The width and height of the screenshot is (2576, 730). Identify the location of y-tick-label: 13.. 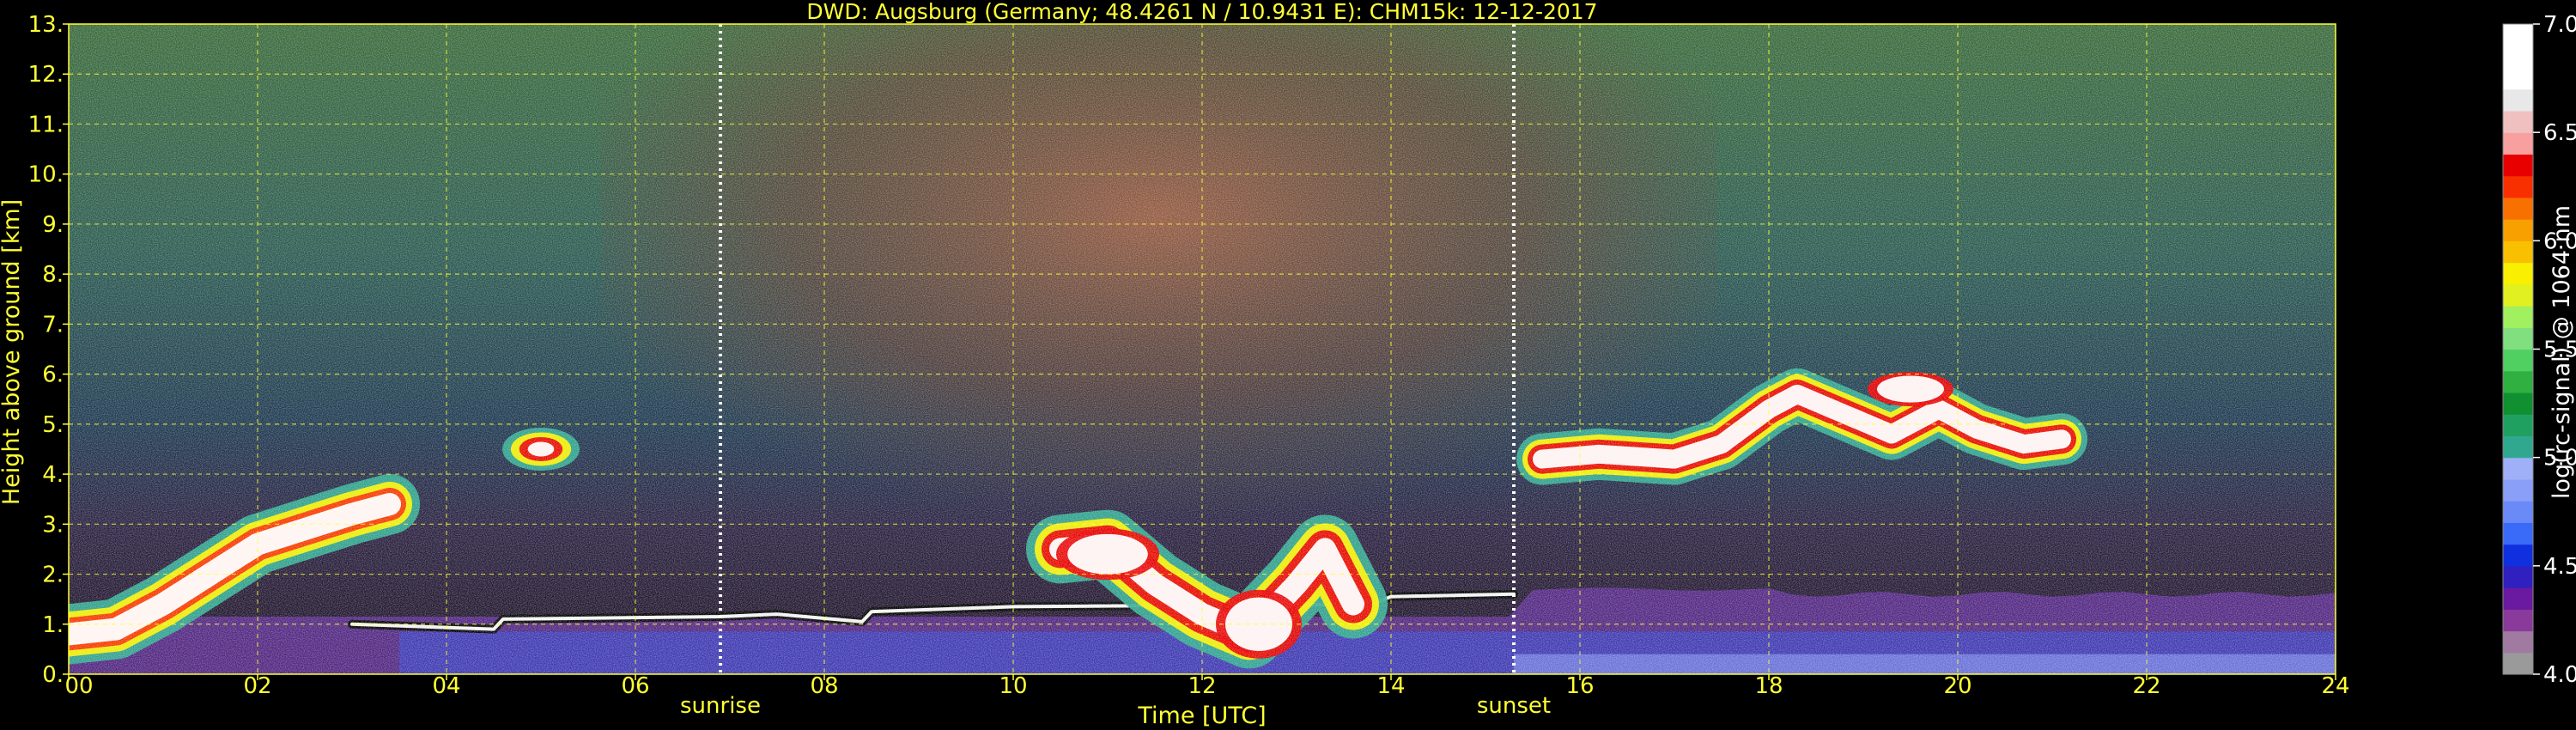
(46, 25).